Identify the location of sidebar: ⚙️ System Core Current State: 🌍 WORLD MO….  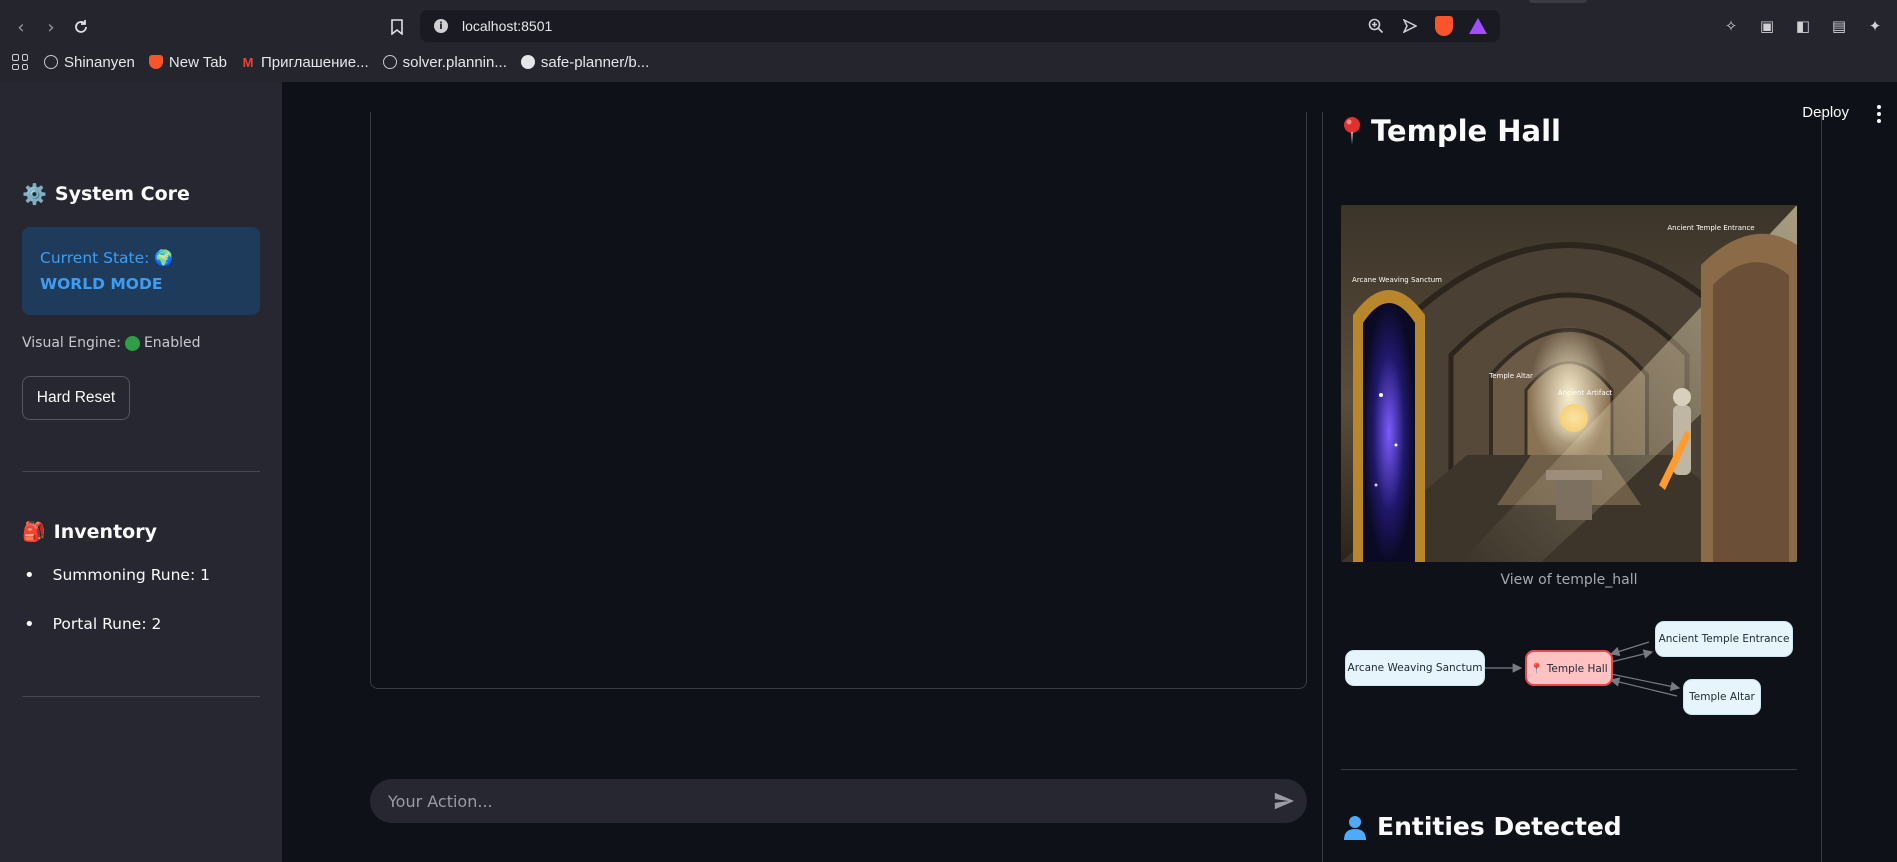
(141, 472).